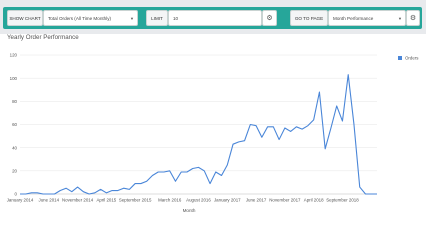  Describe the element at coordinates (285, 200) in the screenshot. I see `x-tick-label: November 2017` at that location.